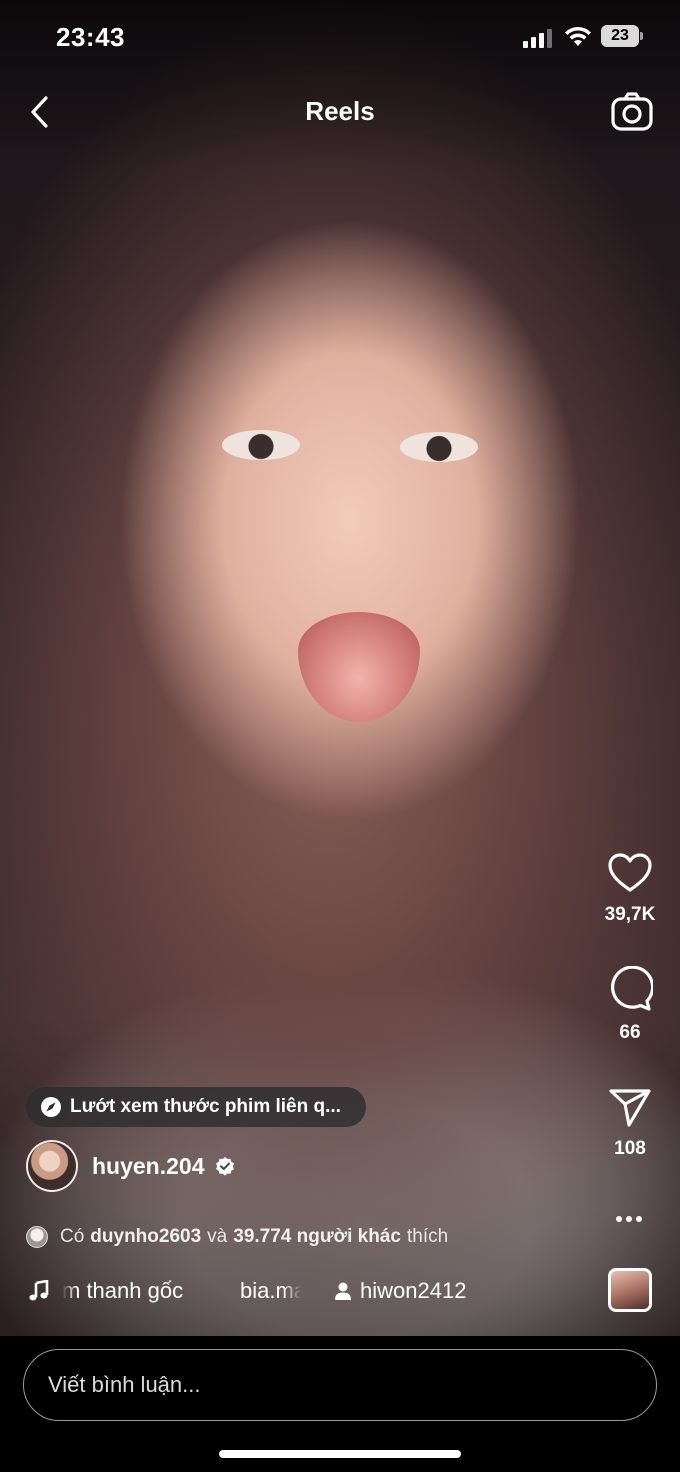 The image size is (680, 1472). I want to click on liked-by-row: Có duynho2603 và 39.774 người khác thích, so click(237, 1237).